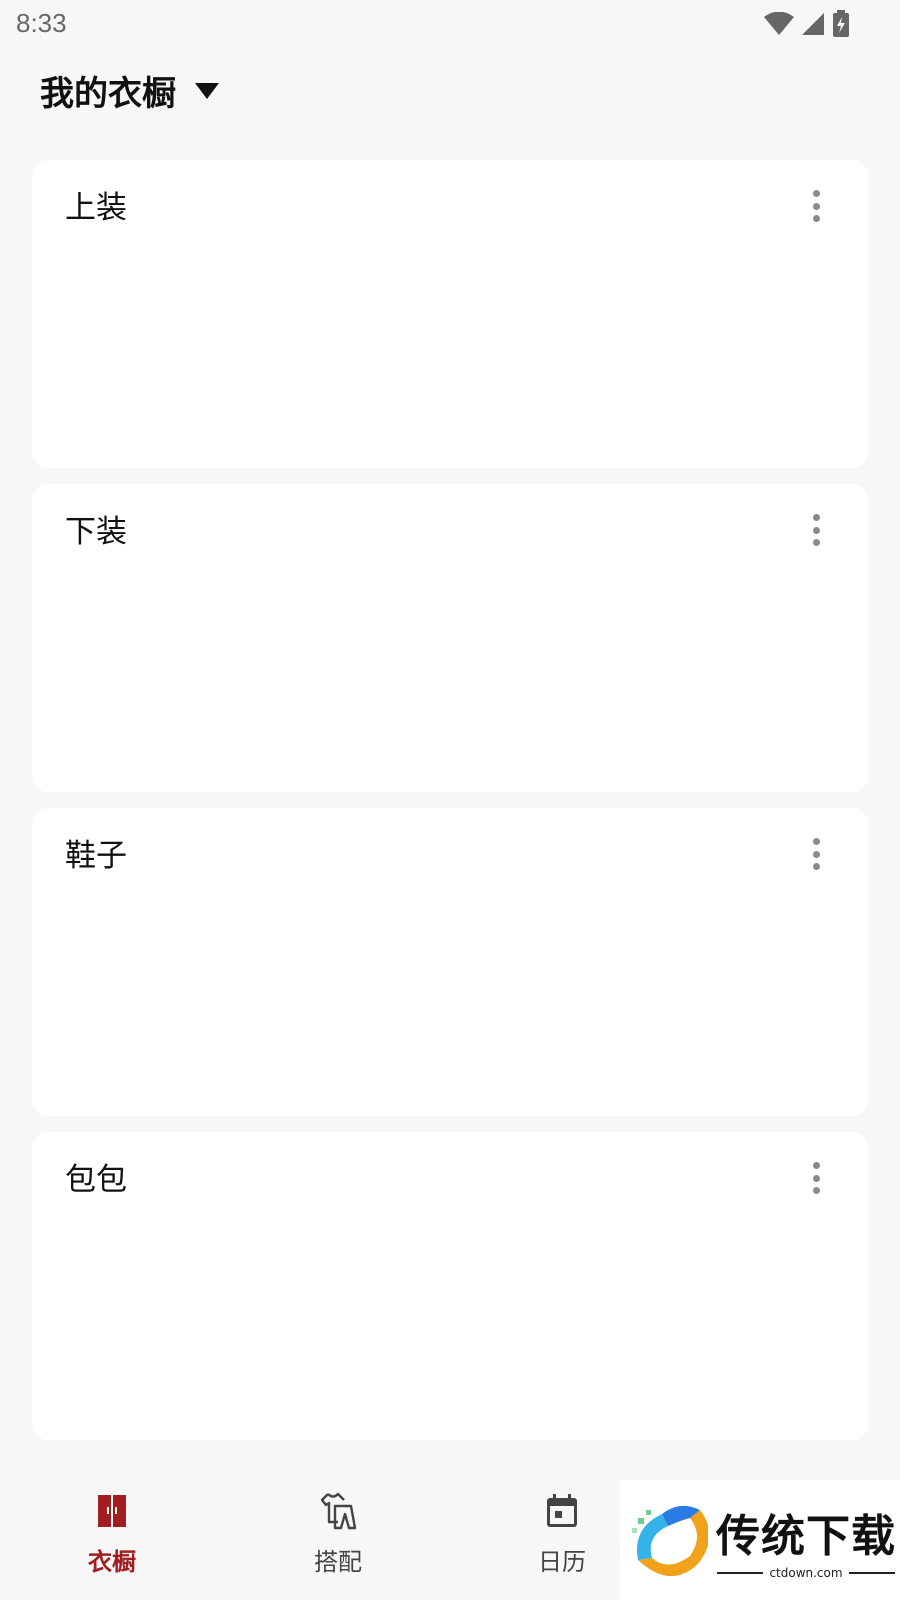 This screenshot has width=900, height=1600. I want to click on status-bar: 8:33, so click(450, 25).